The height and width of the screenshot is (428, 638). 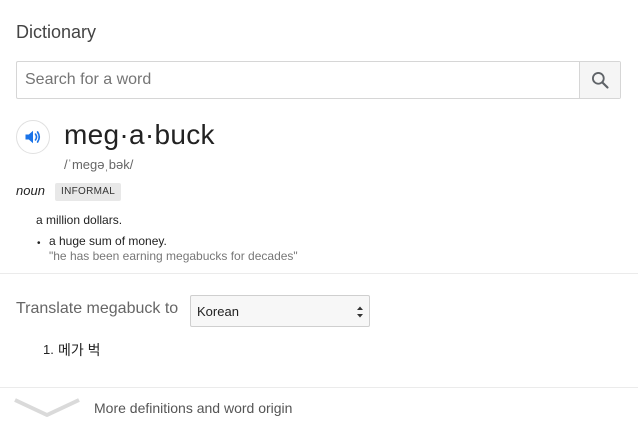 I want to click on more-definitions-link: More definitions and word origin, so click(x=193, y=408).